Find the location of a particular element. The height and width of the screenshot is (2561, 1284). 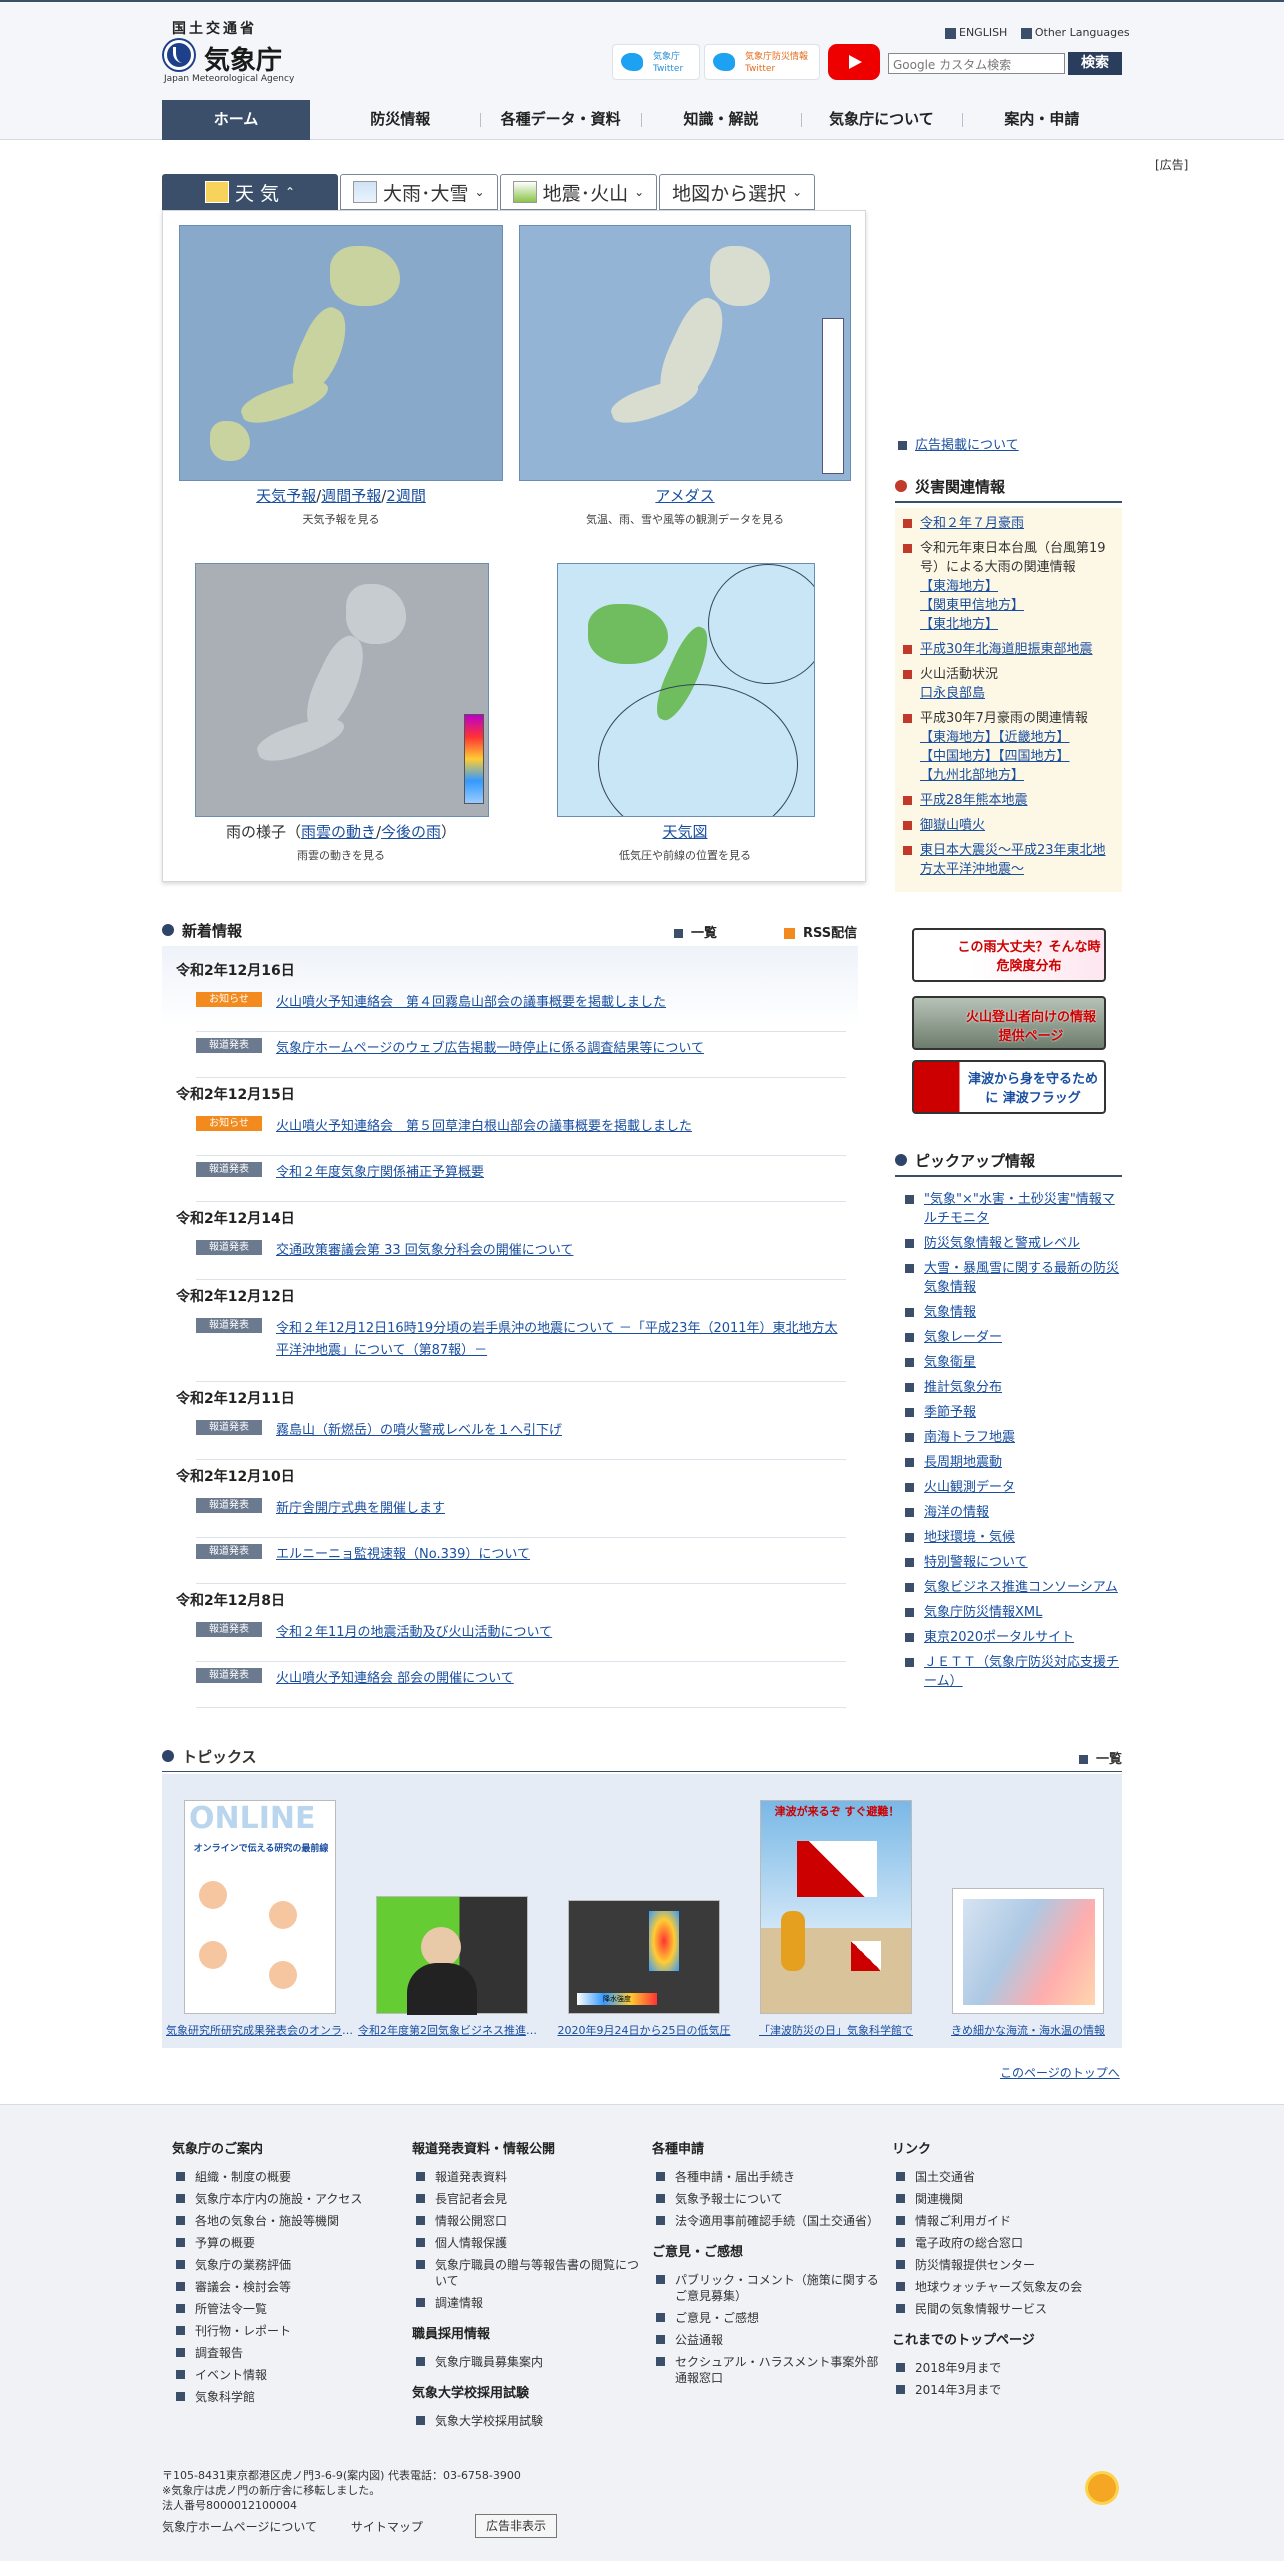

weather-chart-link-text: 天気図 is located at coordinates (684, 832).